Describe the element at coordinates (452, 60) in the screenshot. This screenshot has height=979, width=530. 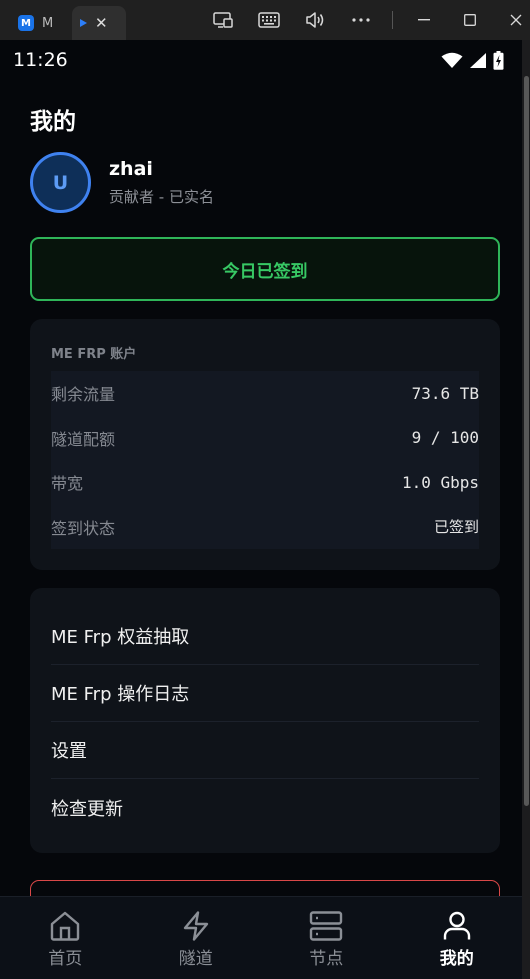
I see `wifi-icon` at that location.